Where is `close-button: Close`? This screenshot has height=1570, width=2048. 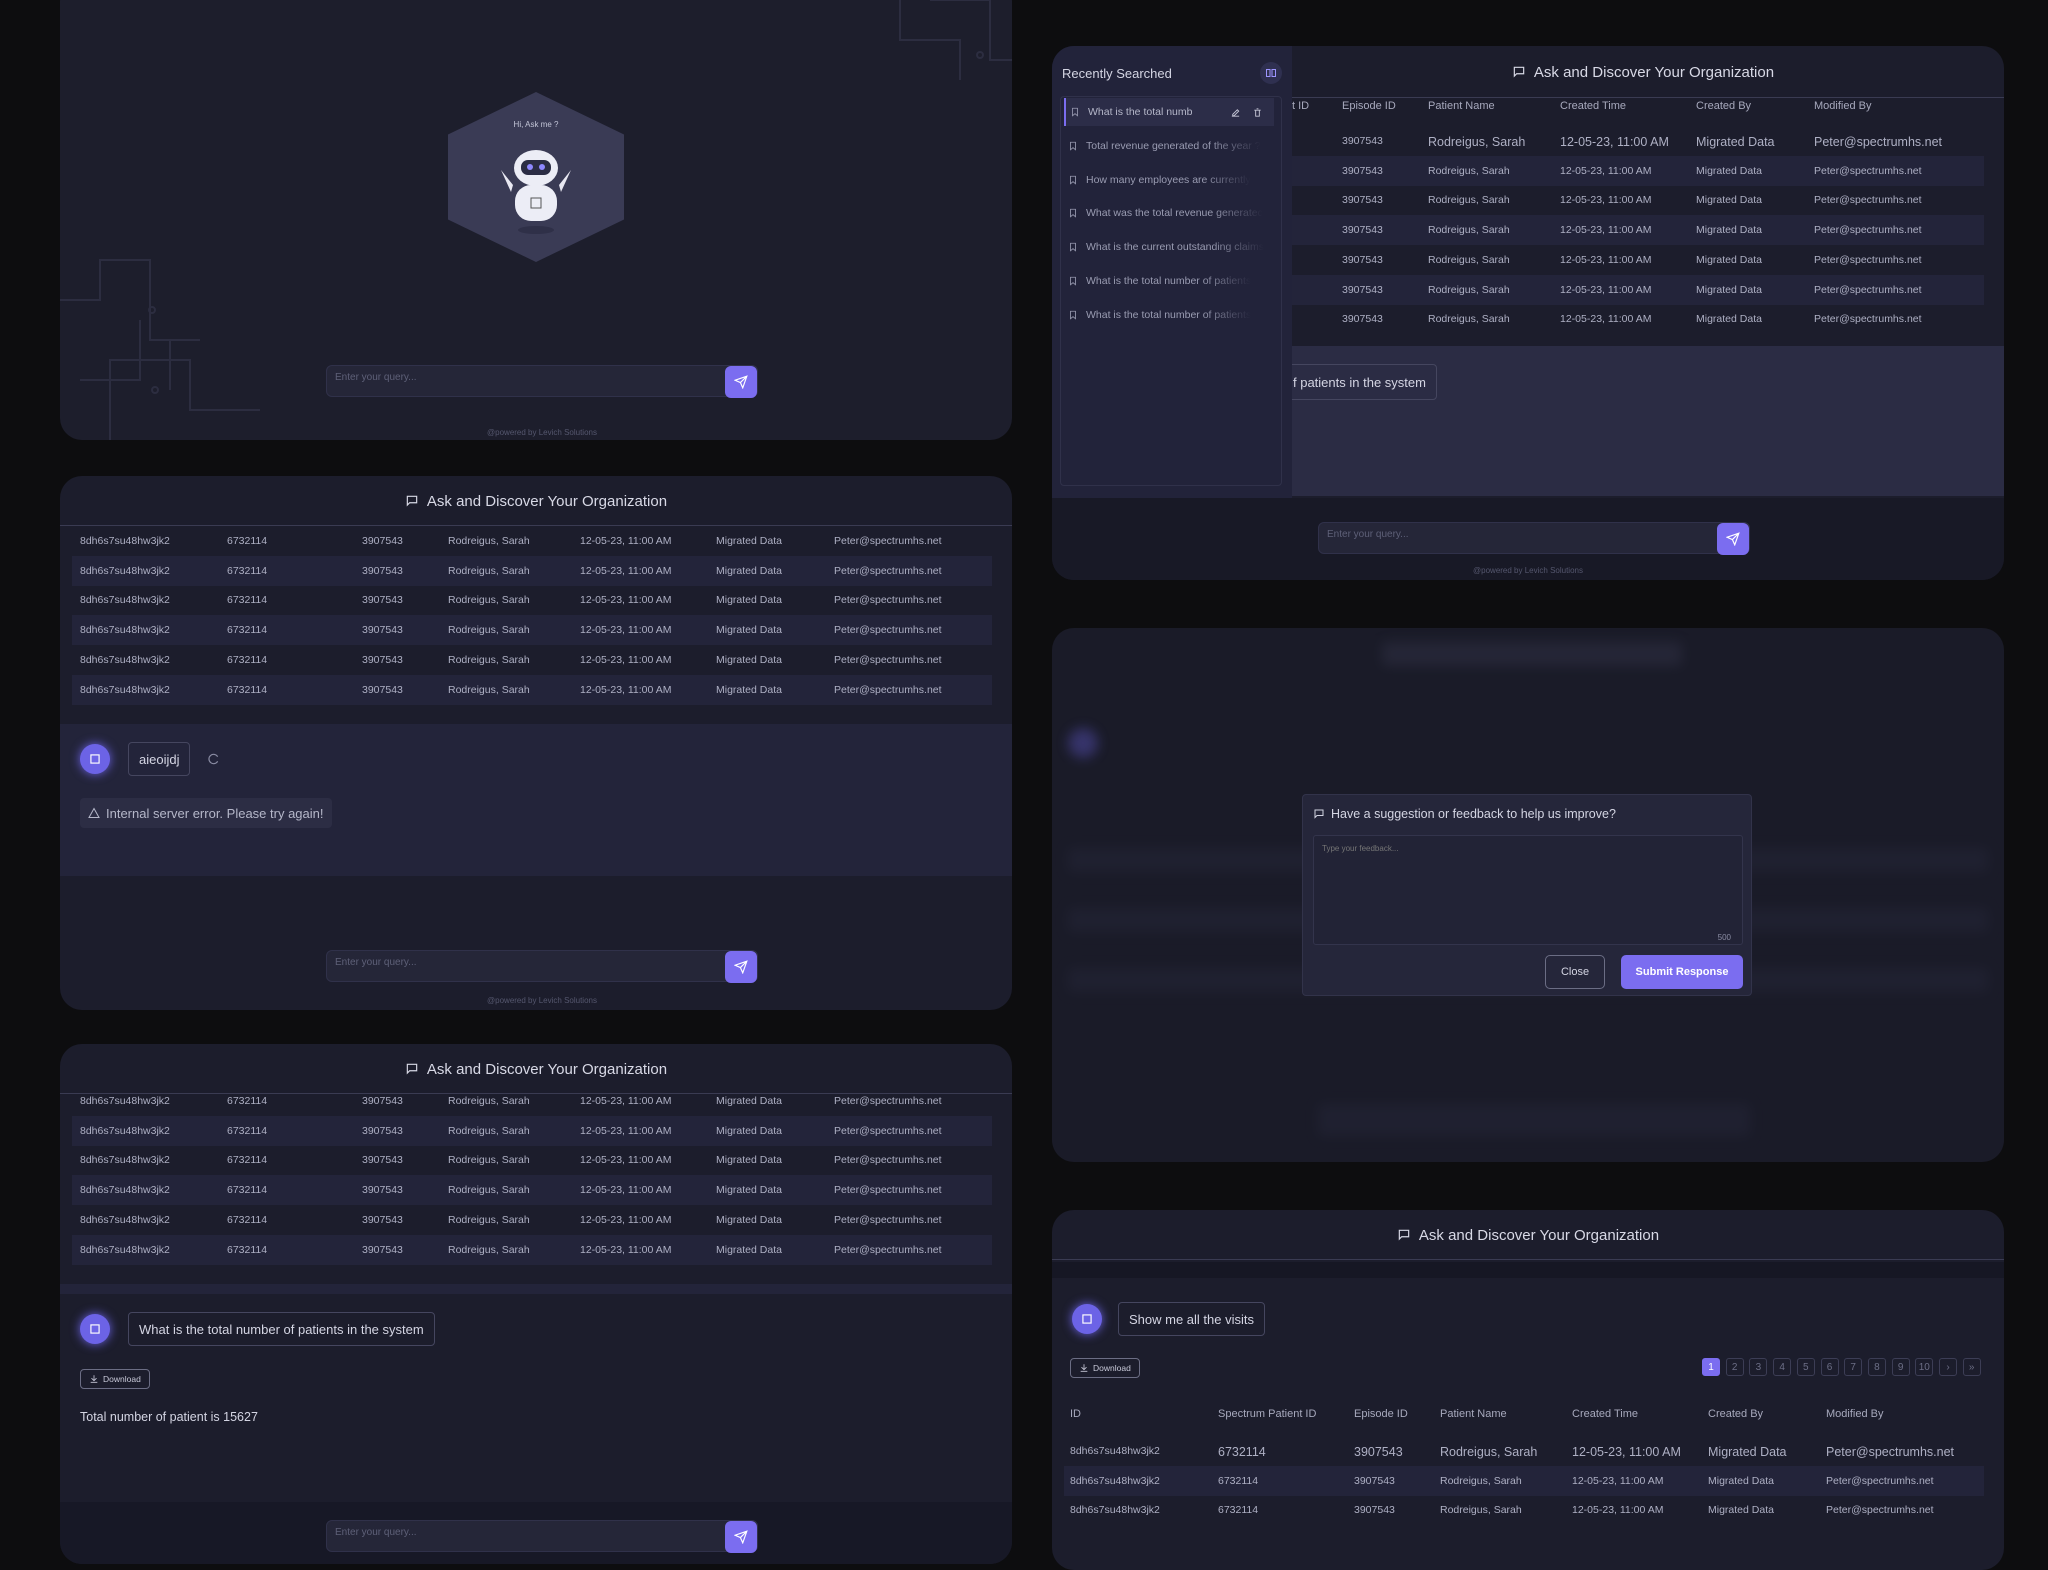
close-button: Close is located at coordinates (1575, 972).